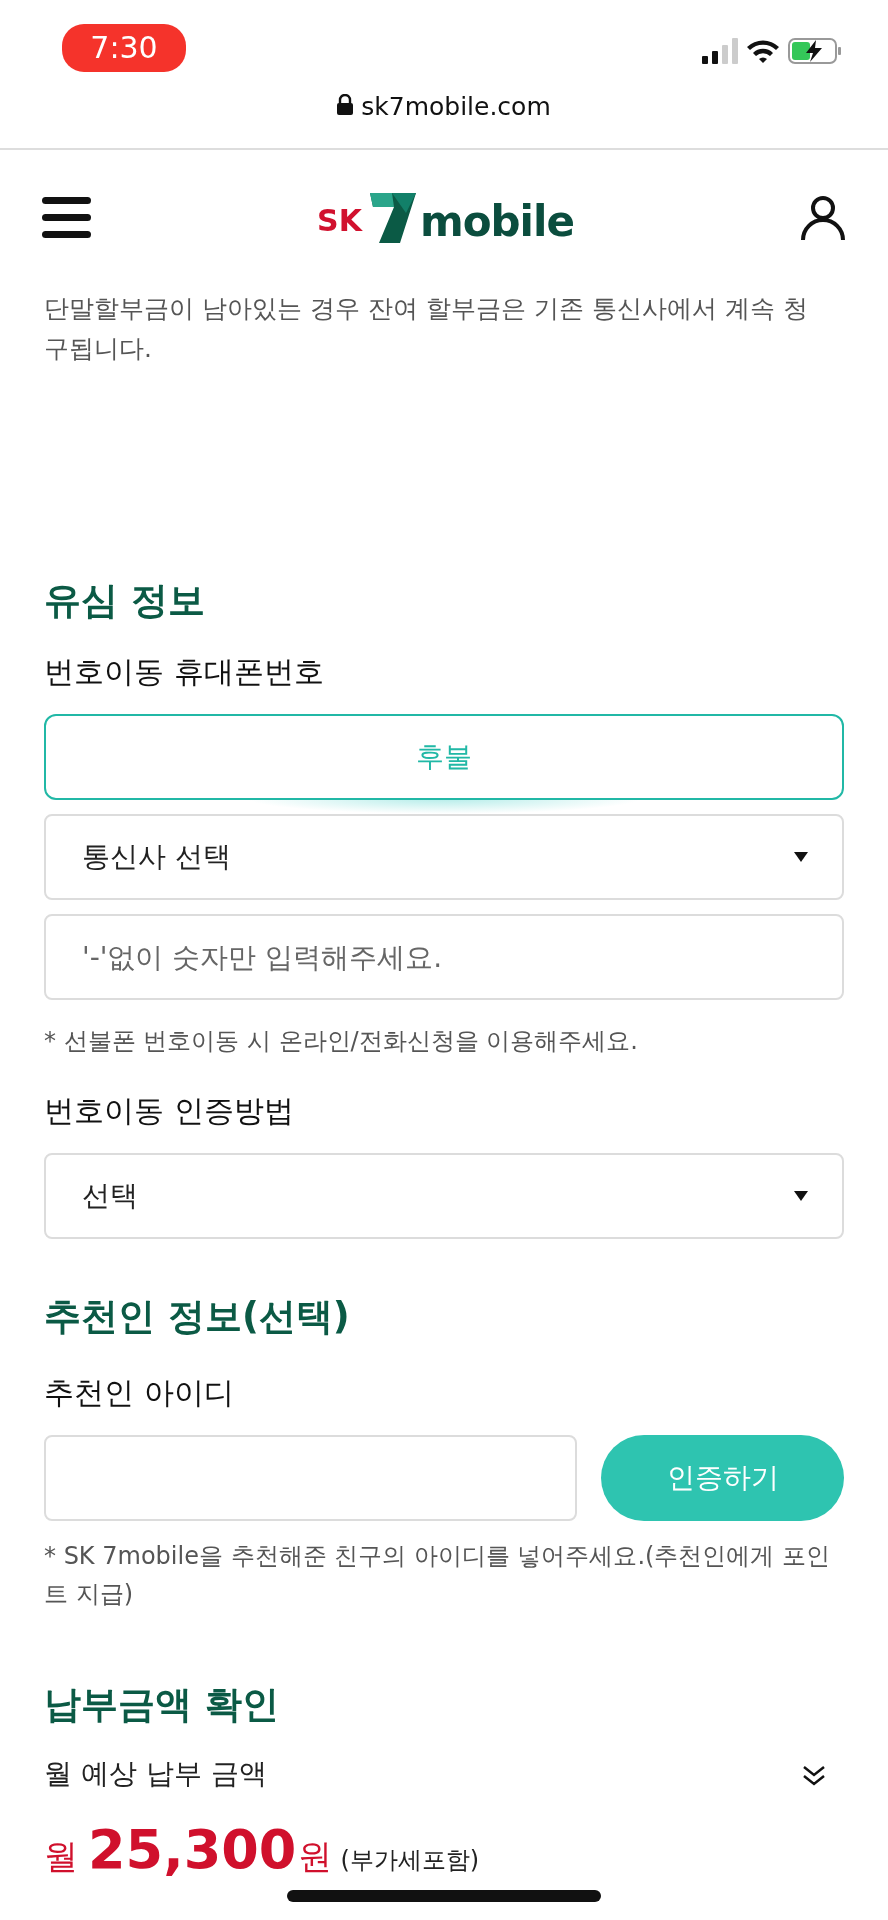  What do you see at coordinates (438, 1575) in the screenshot?
I see `note-text: * SK 7mobile을 추천해준 친구의 아이디를 넣어주세요.(추천인에게 포인트 지급)` at bounding box center [438, 1575].